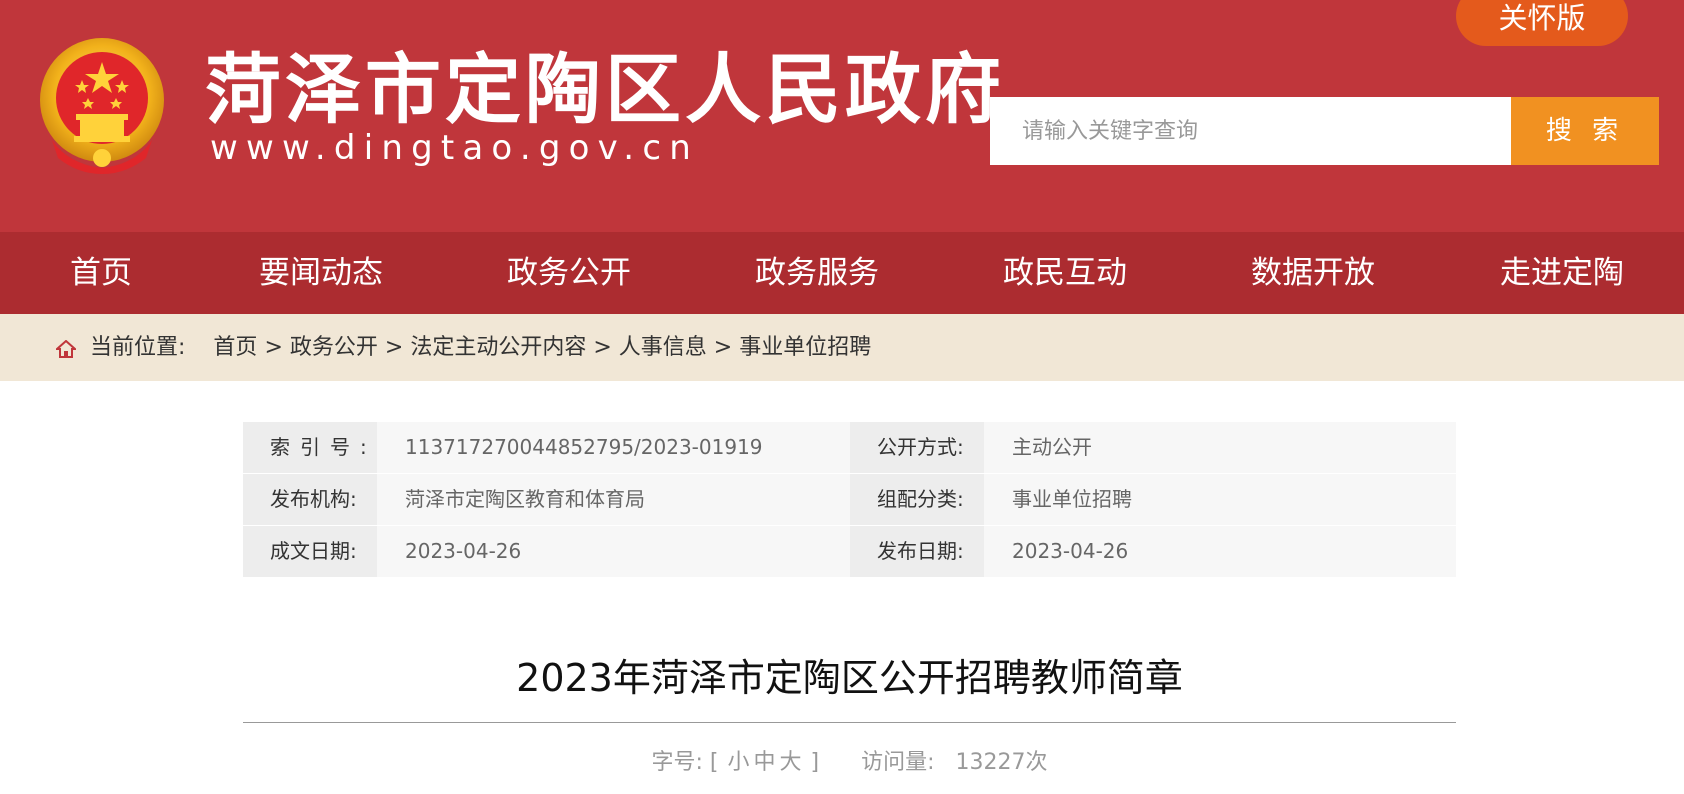  What do you see at coordinates (1562, 273) in the screenshot?
I see `nav-item-about-dingtao: 走进定陶` at bounding box center [1562, 273].